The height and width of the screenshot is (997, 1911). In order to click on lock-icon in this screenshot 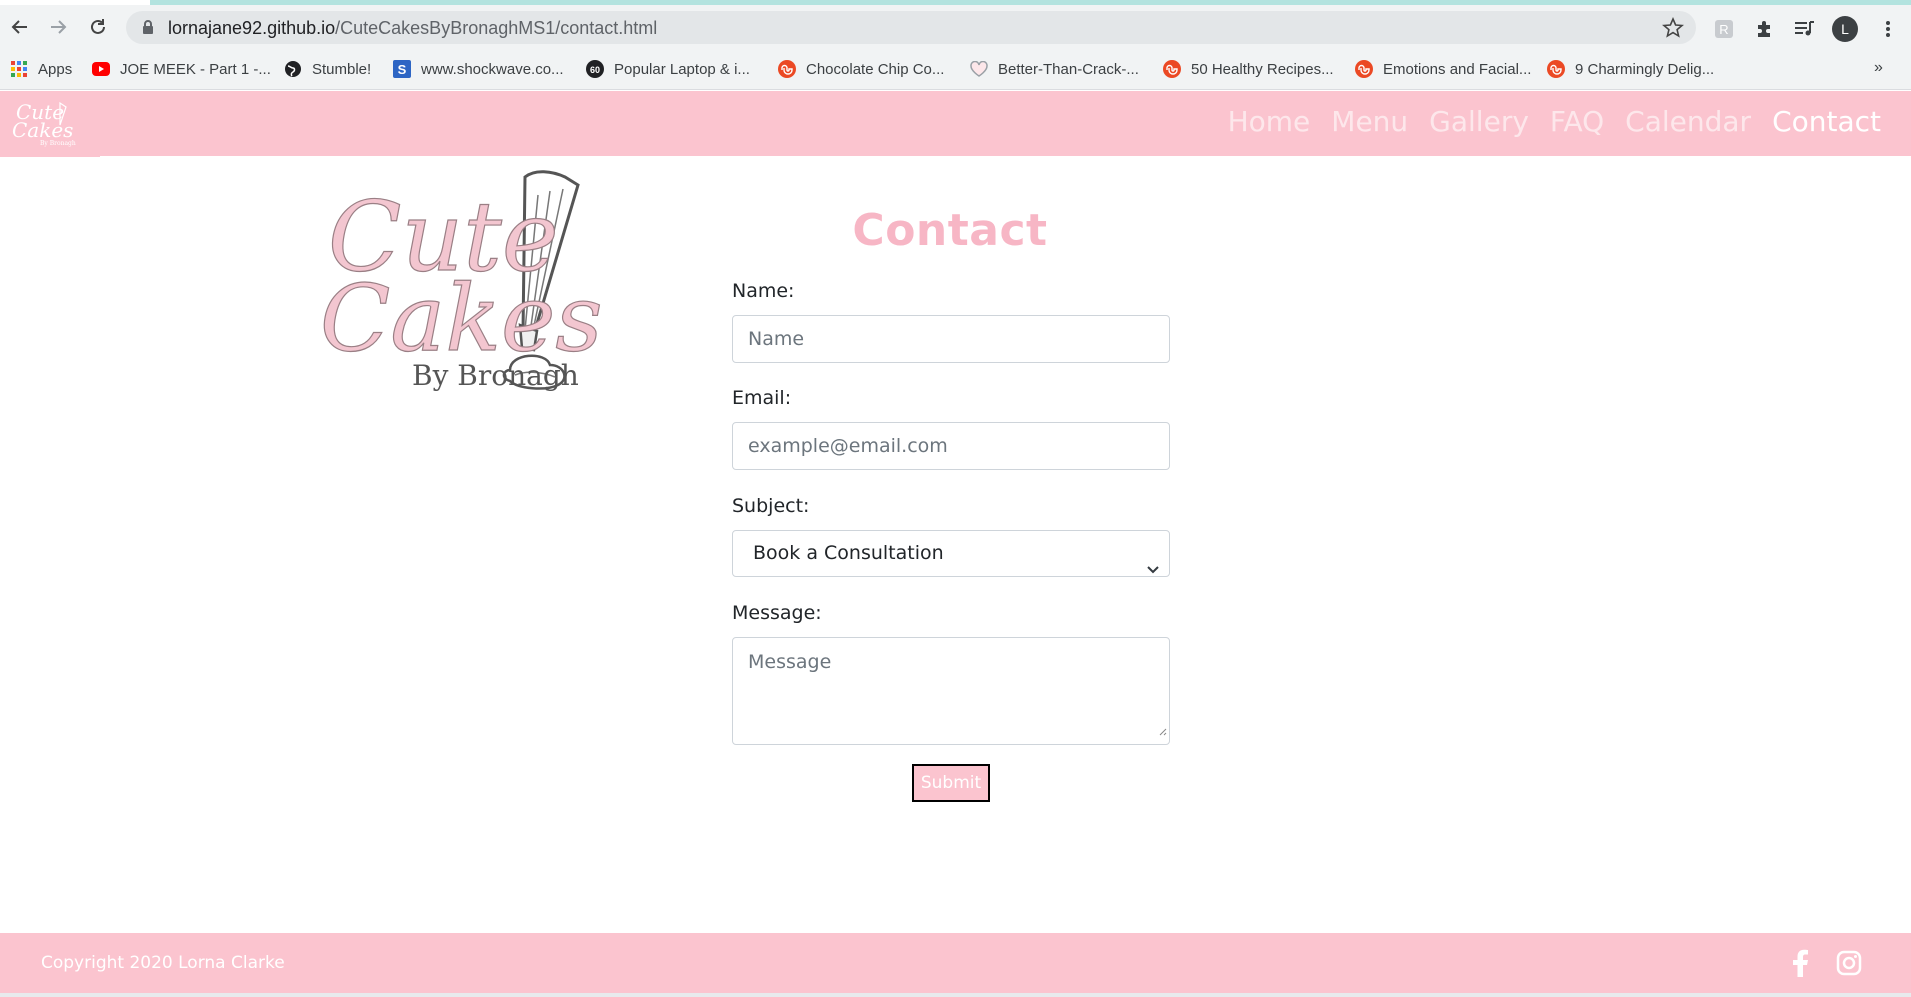, I will do `click(148, 29)`.